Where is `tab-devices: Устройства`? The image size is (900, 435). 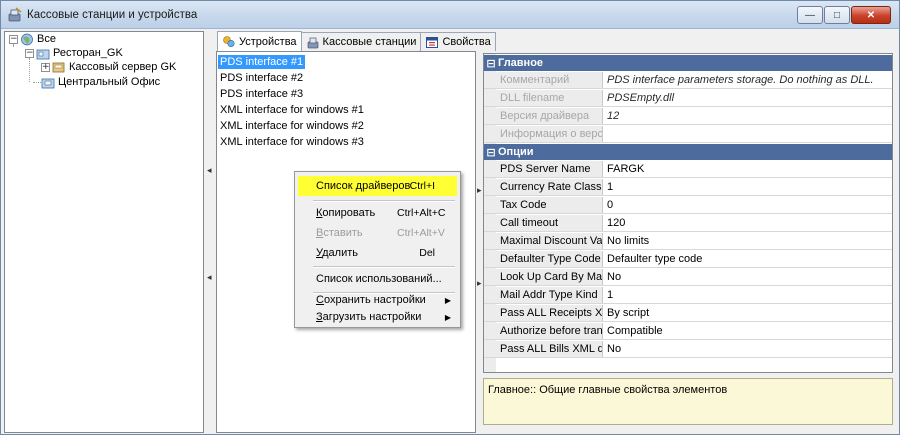
tab-devices: Устройства is located at coordinates (259, 41).